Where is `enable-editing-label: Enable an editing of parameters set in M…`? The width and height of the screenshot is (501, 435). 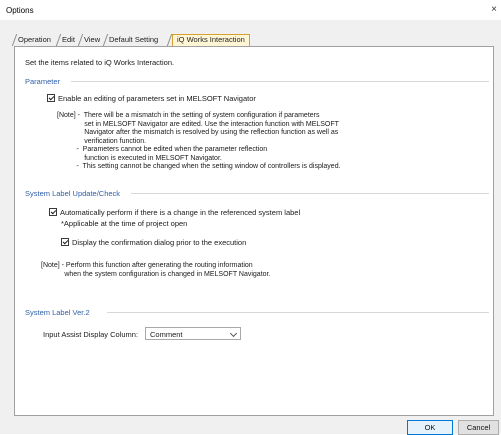
enable-editing-label: Enable an editing of parameters set in M… is located at coordinates (157, 98).